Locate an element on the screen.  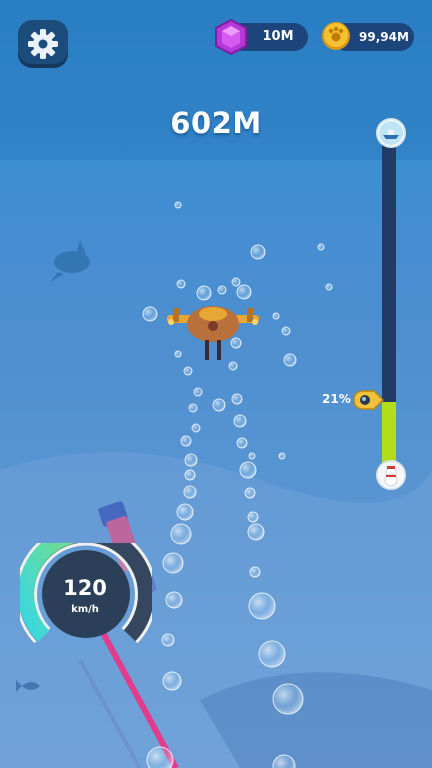
depth-progress-track is located at coordinates (389, 305).